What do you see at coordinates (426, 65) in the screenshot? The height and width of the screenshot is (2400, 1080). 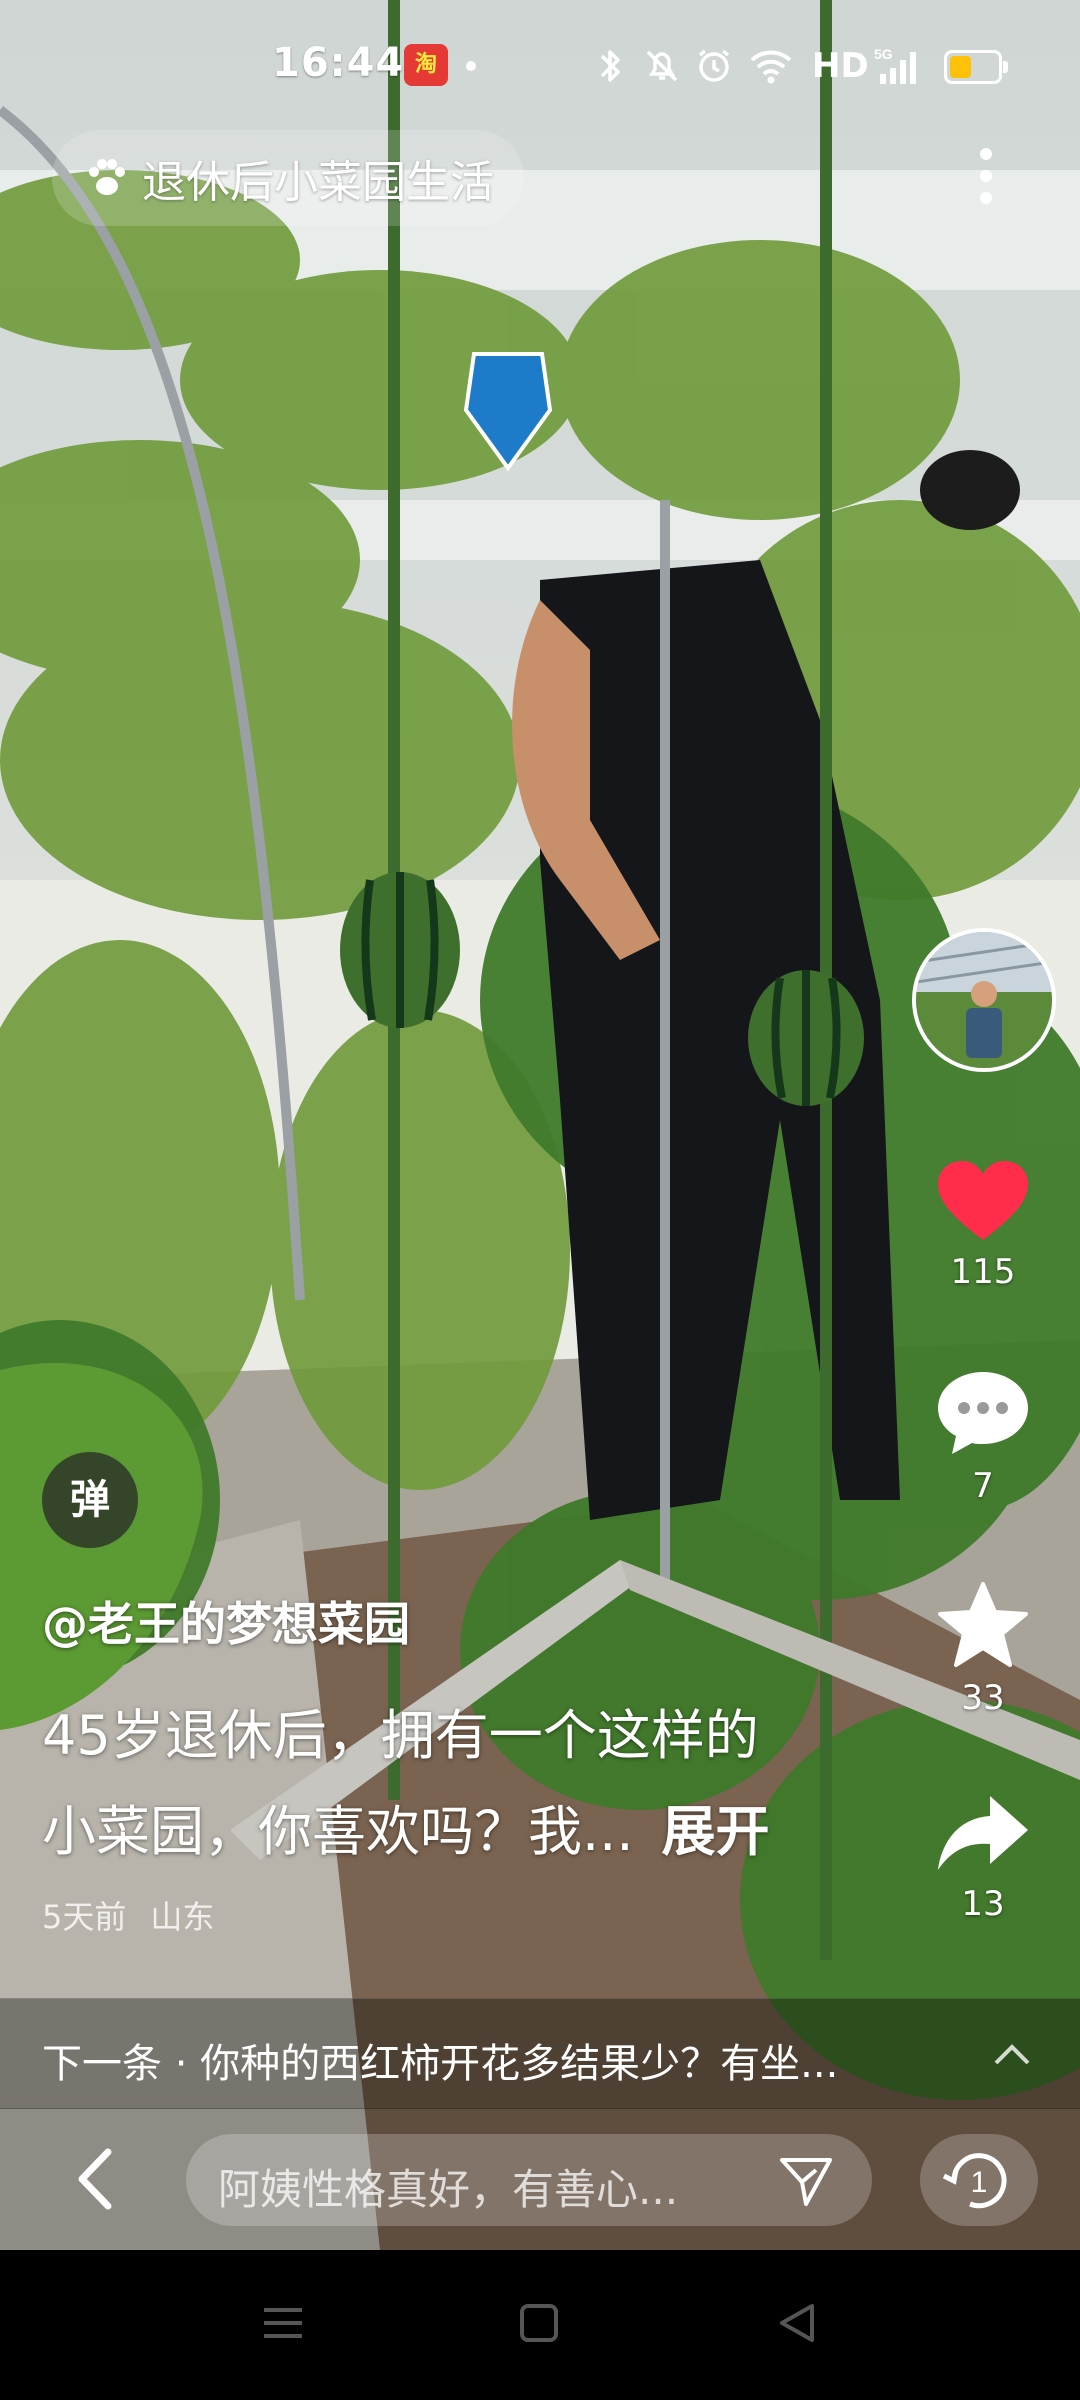 I see `taobao-notification-icon: 淘` at bounding box center [426, 65].